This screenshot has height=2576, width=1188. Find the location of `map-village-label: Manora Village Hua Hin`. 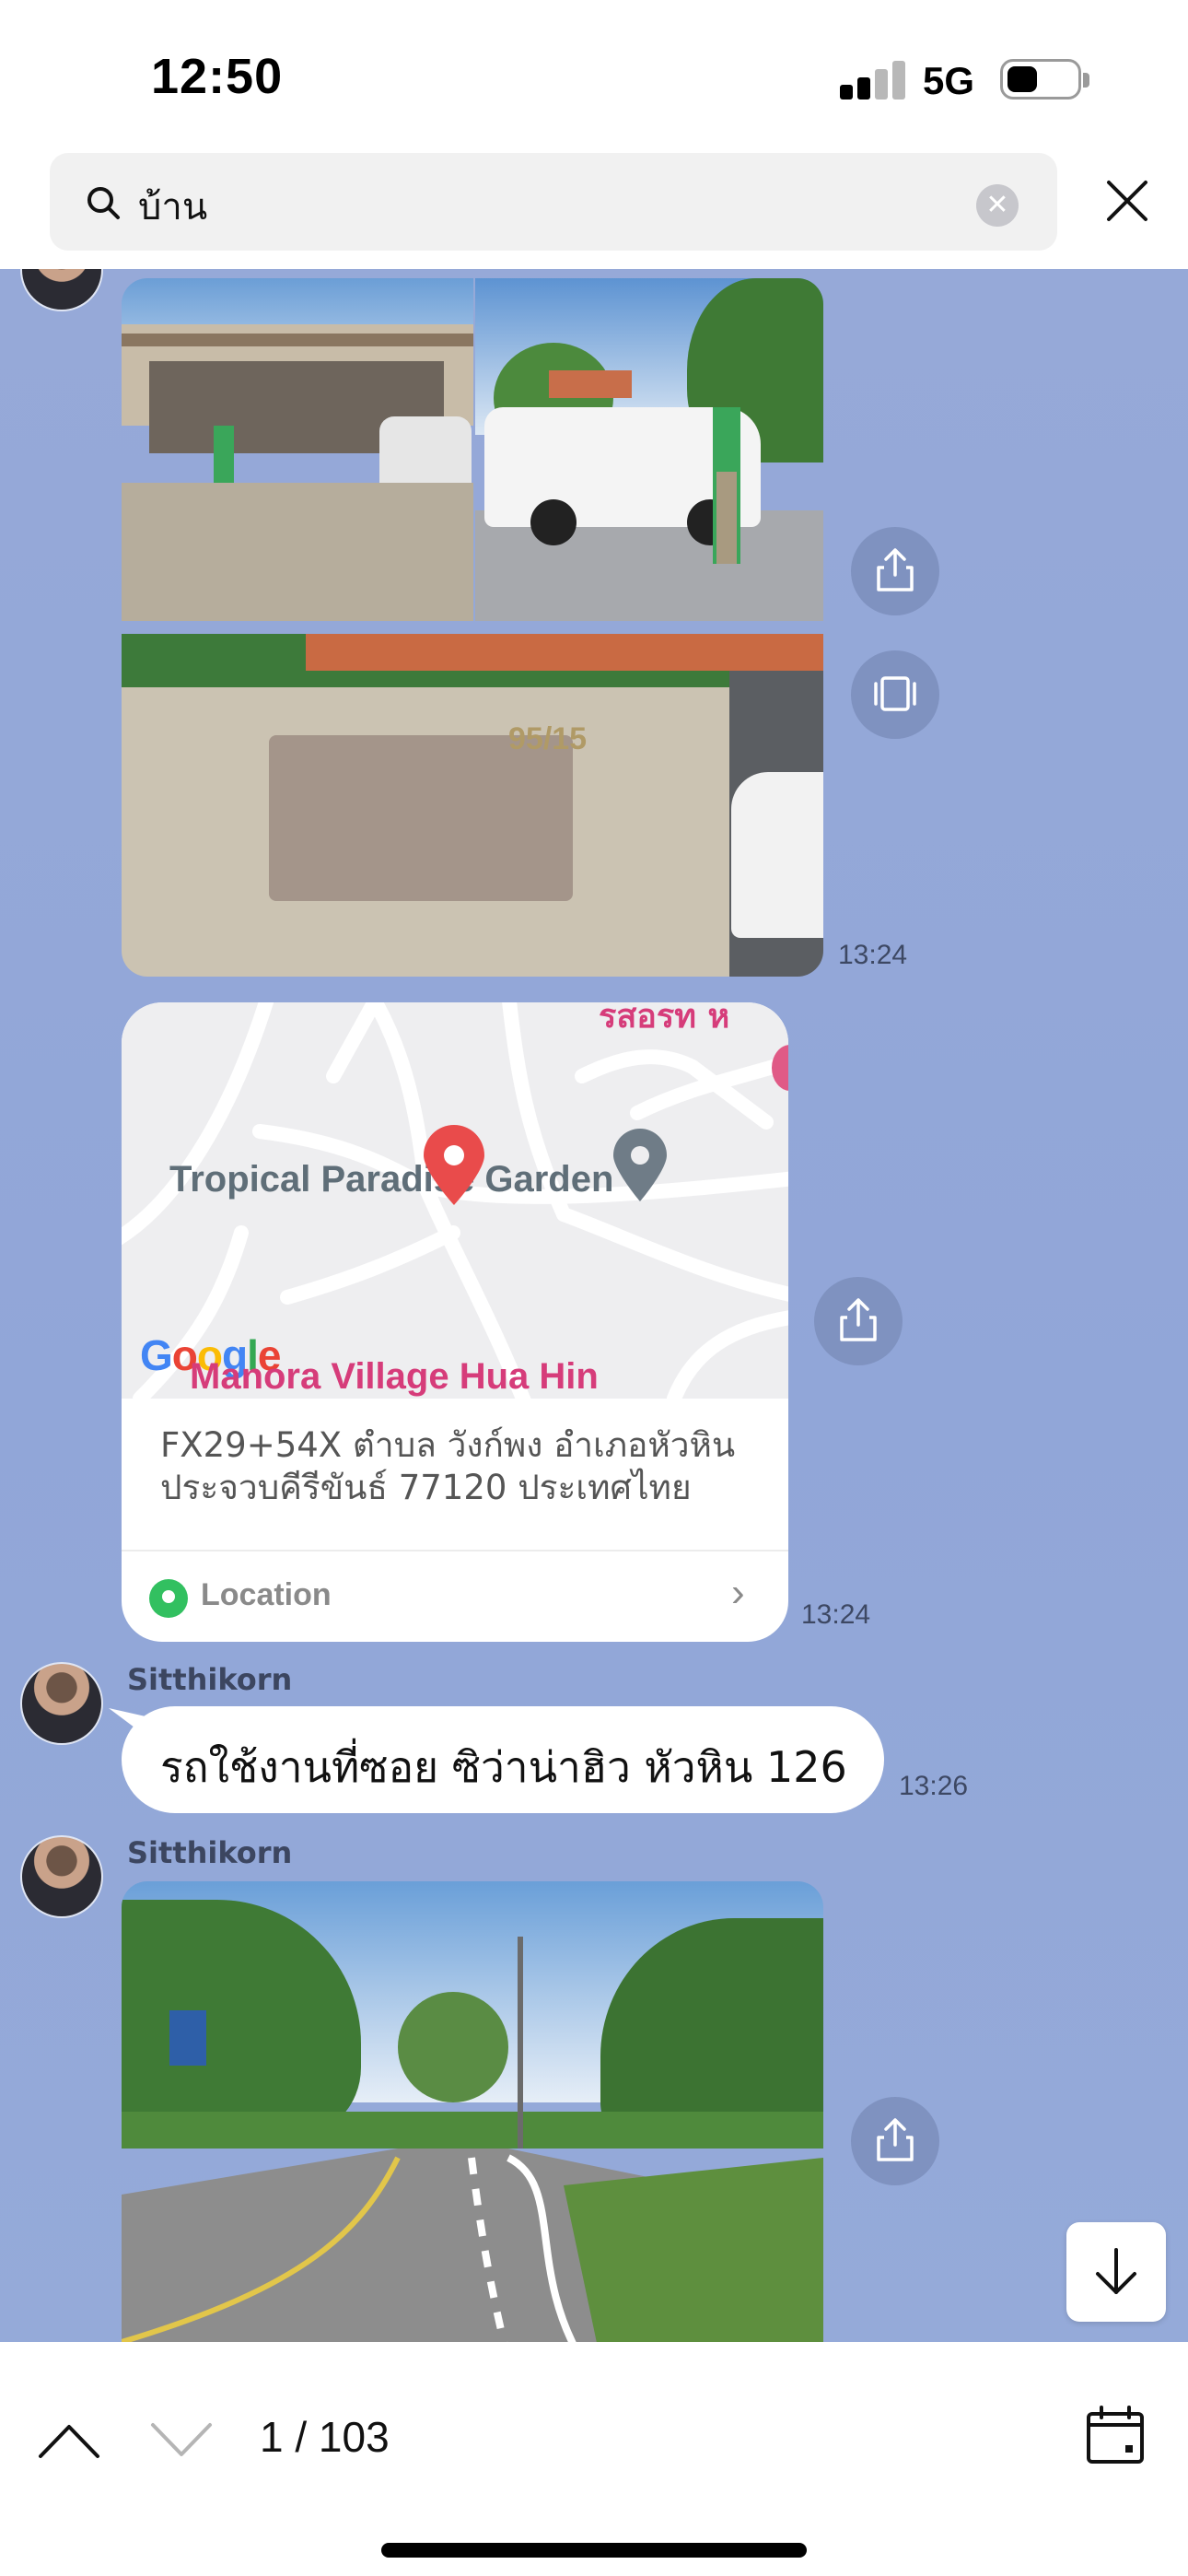

map-village-label: Manora Village Hua Hin is located at coordinates (394, 1376).